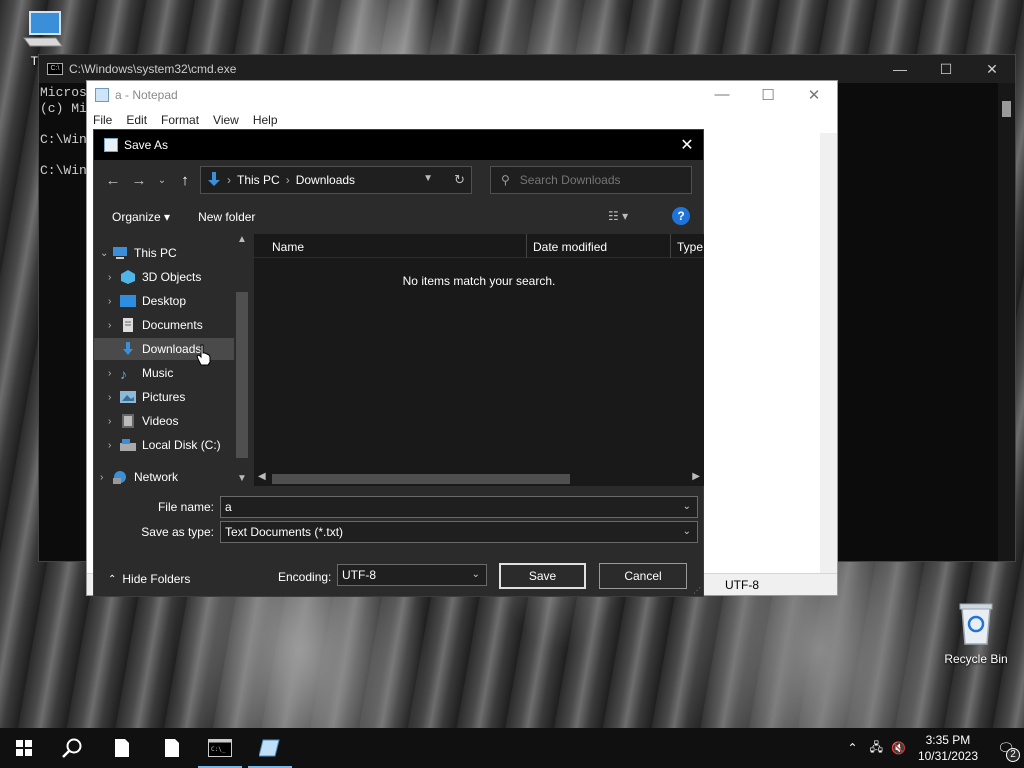  What do you see at coordinates (171, 445) in the screenshot?
I see `tree-item-local-disk: › Local Disk (C:)` at bounding box center [171, 445].